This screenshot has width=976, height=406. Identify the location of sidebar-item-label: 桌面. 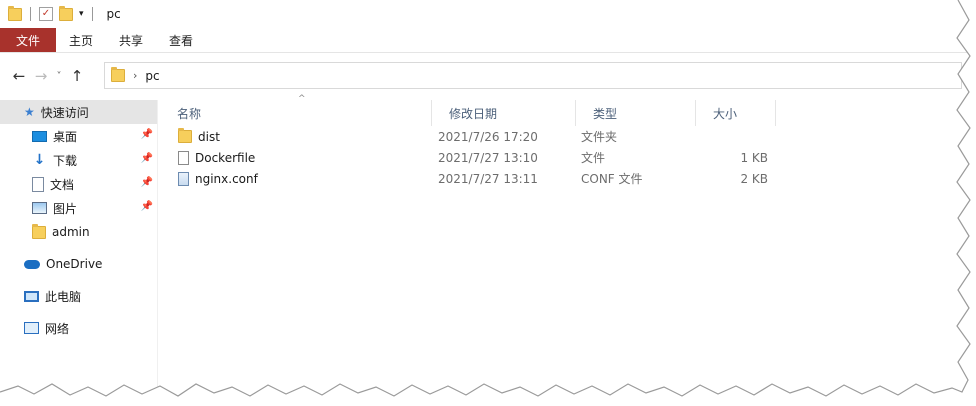
(65, 136).